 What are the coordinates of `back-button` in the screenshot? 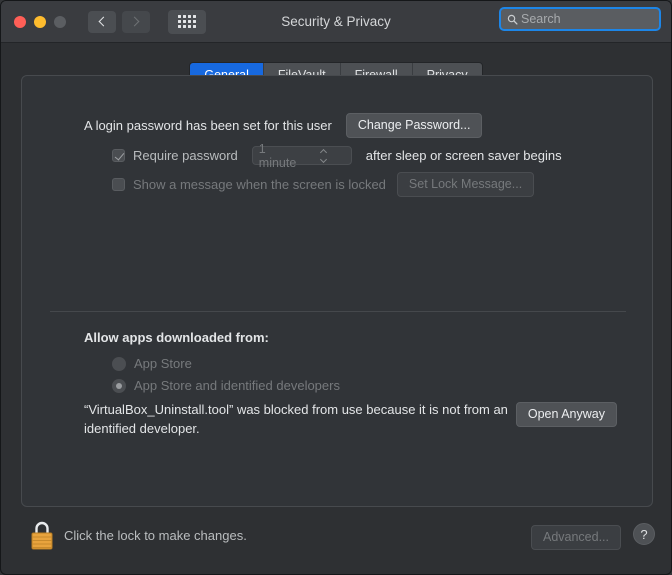 It's located at (102, 21).